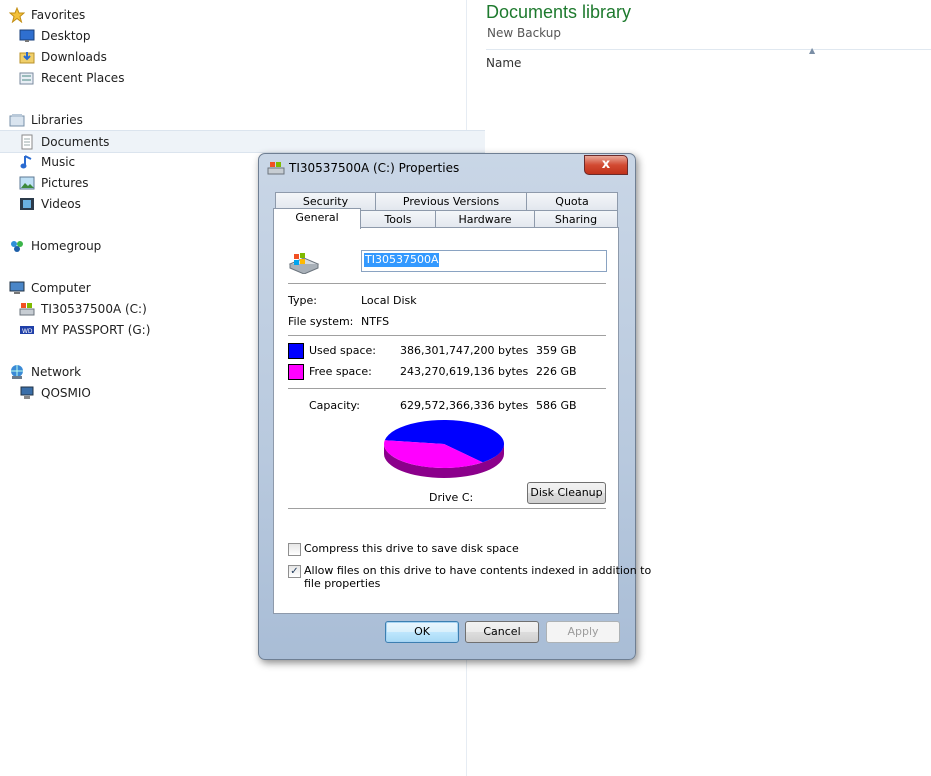 The height and width of the screenshot is (776, 931). I want to click on index-label-line2: file properties, so click(342, 583).